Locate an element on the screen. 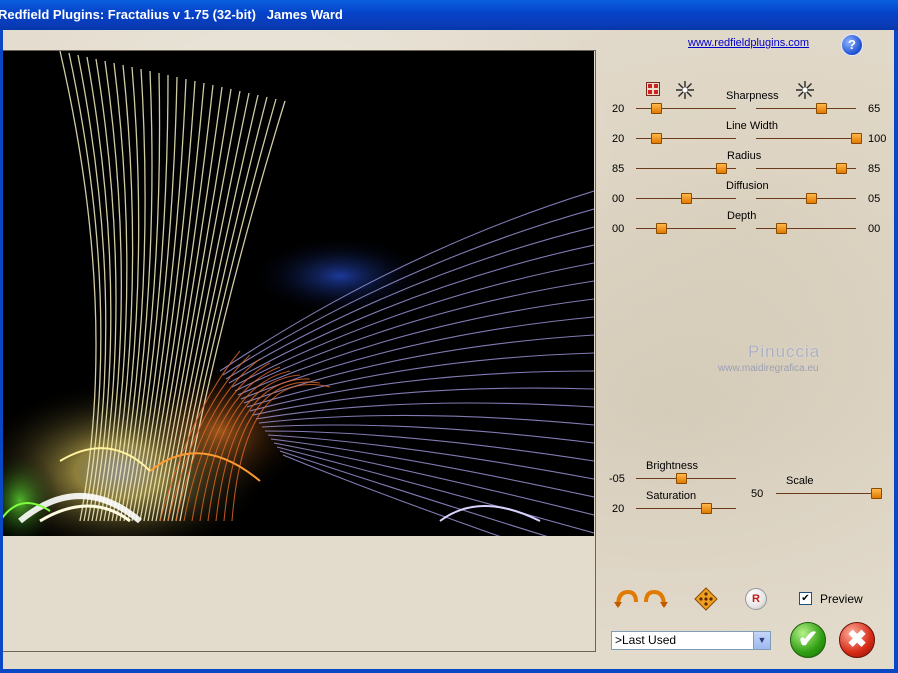 Image resolution: width=898 pixels, height=673 pixels. line-width-right-value: 100 is located at coordinates (877, 139).